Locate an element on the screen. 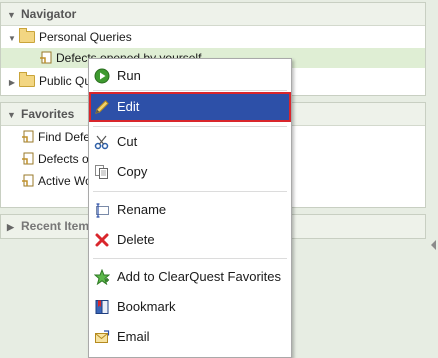 Image resolution: width=438 pixels, height=358 pixels. menu-item-label: Cut is located at coordinates (127, 141).